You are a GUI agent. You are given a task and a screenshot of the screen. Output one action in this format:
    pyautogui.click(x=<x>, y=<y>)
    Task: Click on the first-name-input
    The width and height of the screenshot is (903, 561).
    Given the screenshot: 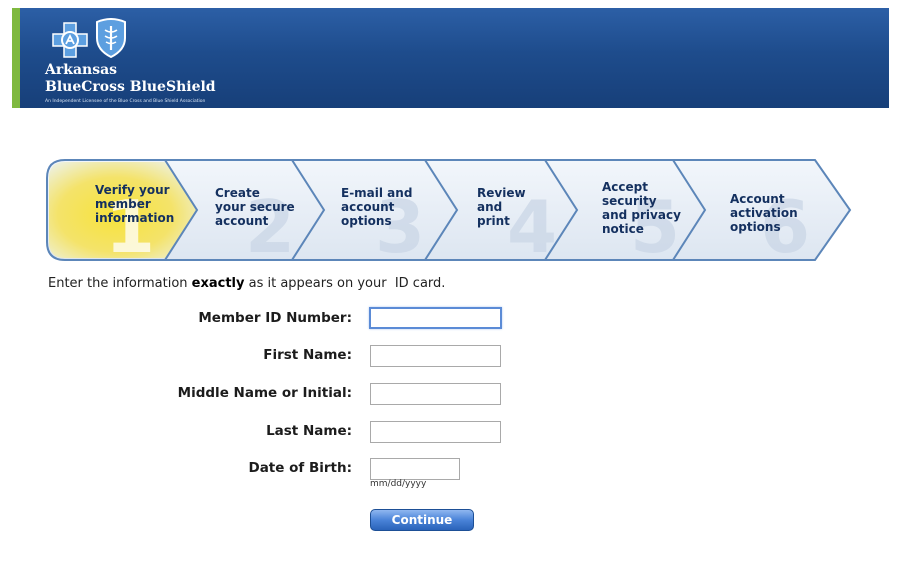 What is the action you would take?
    pyautogui.click(x=435, y=356)
    